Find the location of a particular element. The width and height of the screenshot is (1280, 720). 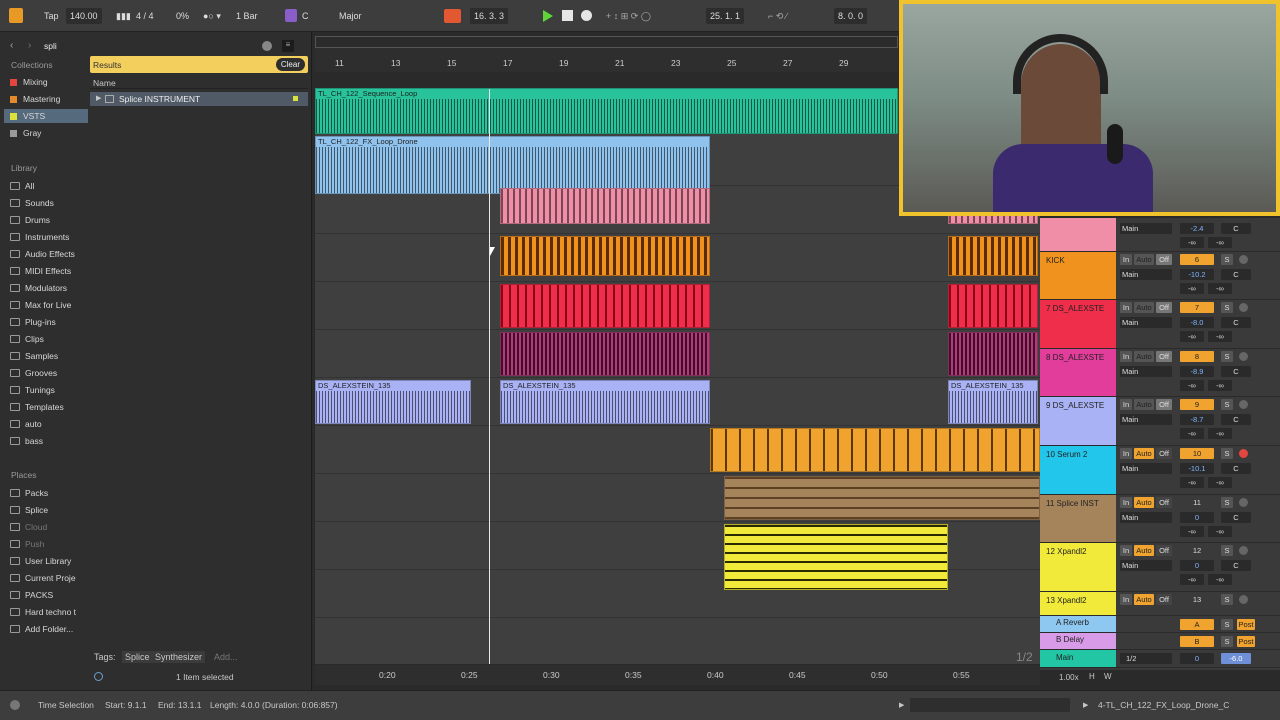

library-item: MIDI Effects is located at coordinates (40, 271).